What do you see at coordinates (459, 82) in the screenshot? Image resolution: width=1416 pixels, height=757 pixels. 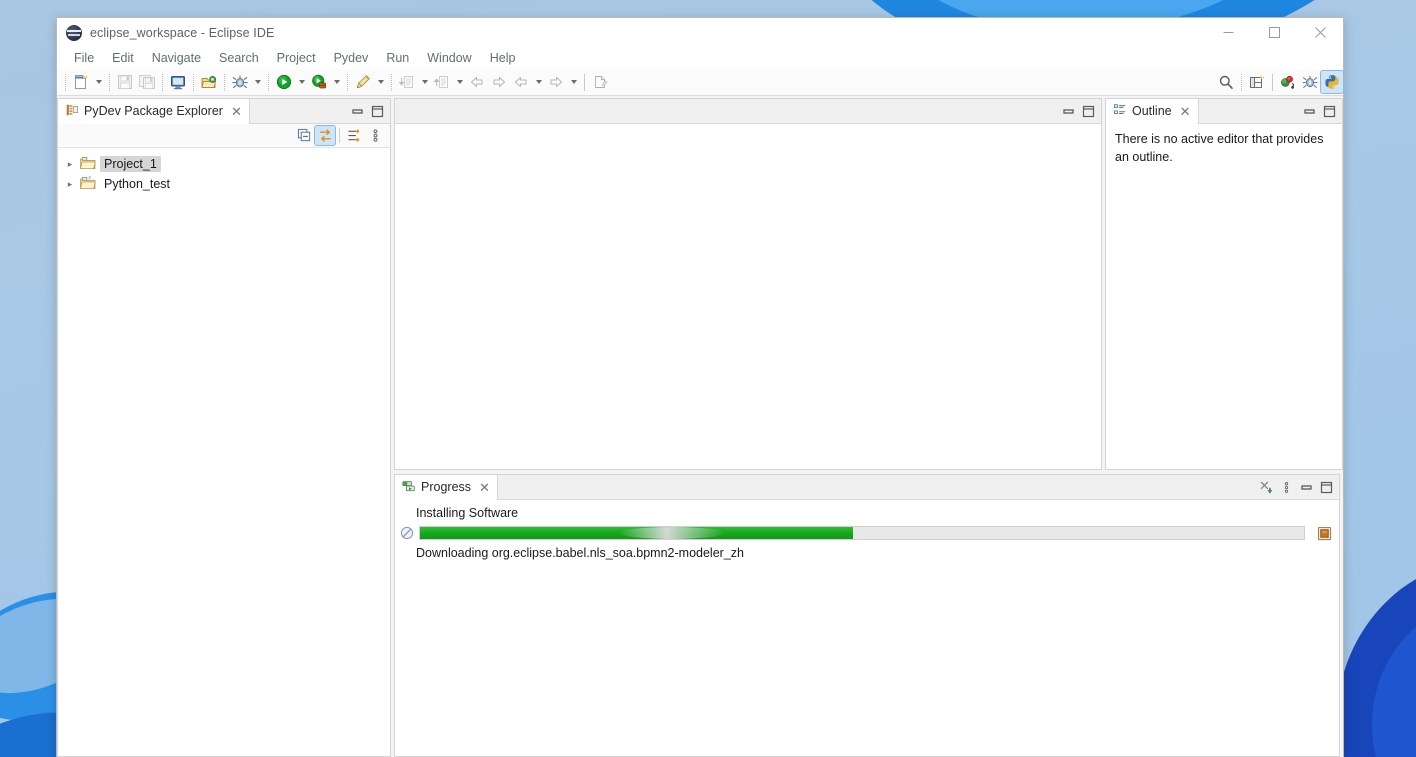 I see `previous-annotation-dropdown-arrow` at bounding box center [459, 82].